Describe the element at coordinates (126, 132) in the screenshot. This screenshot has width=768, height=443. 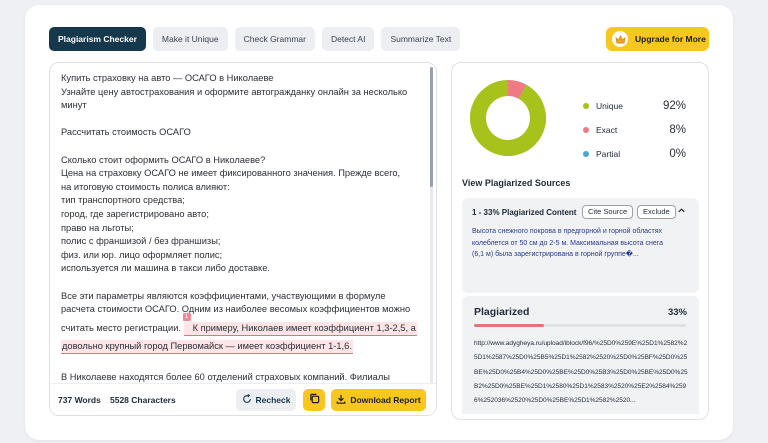
I see `text-line: Рассчитать стоимость ОСАГО` at that location.